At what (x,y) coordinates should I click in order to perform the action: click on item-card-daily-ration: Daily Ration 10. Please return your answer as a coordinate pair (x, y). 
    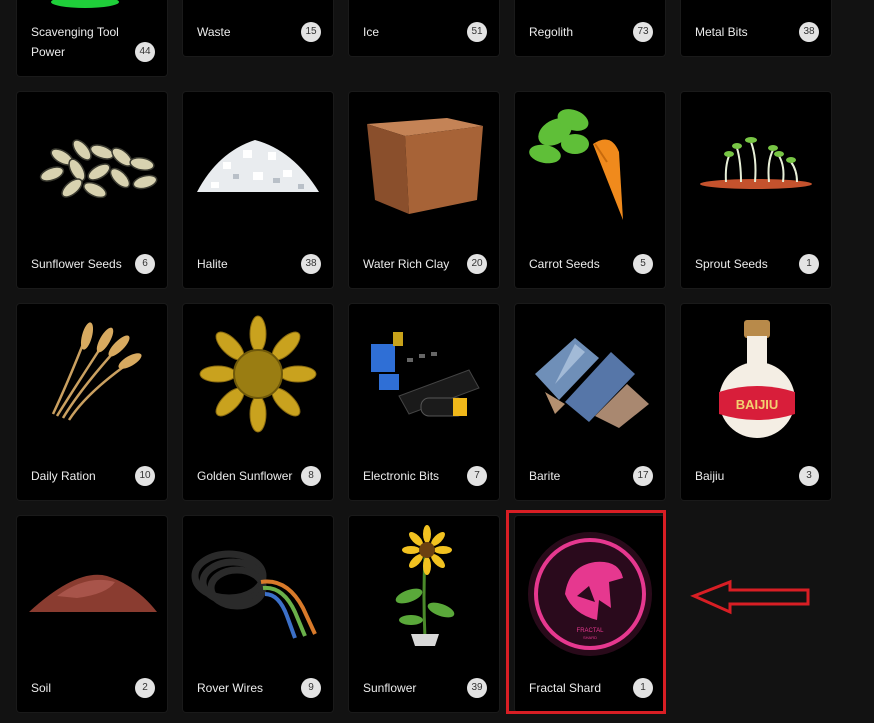
    Looking at the image, I should click on (92, 402).